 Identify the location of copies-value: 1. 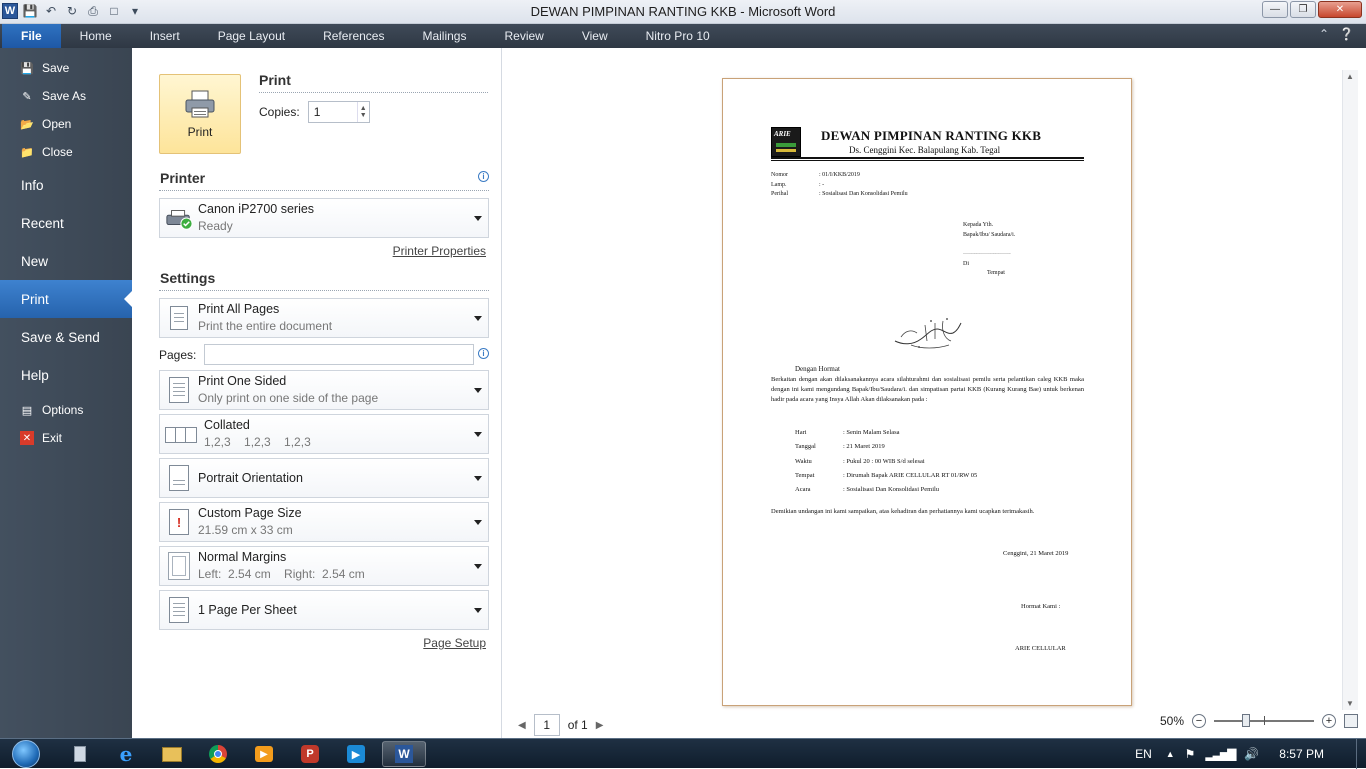
(317, 112).